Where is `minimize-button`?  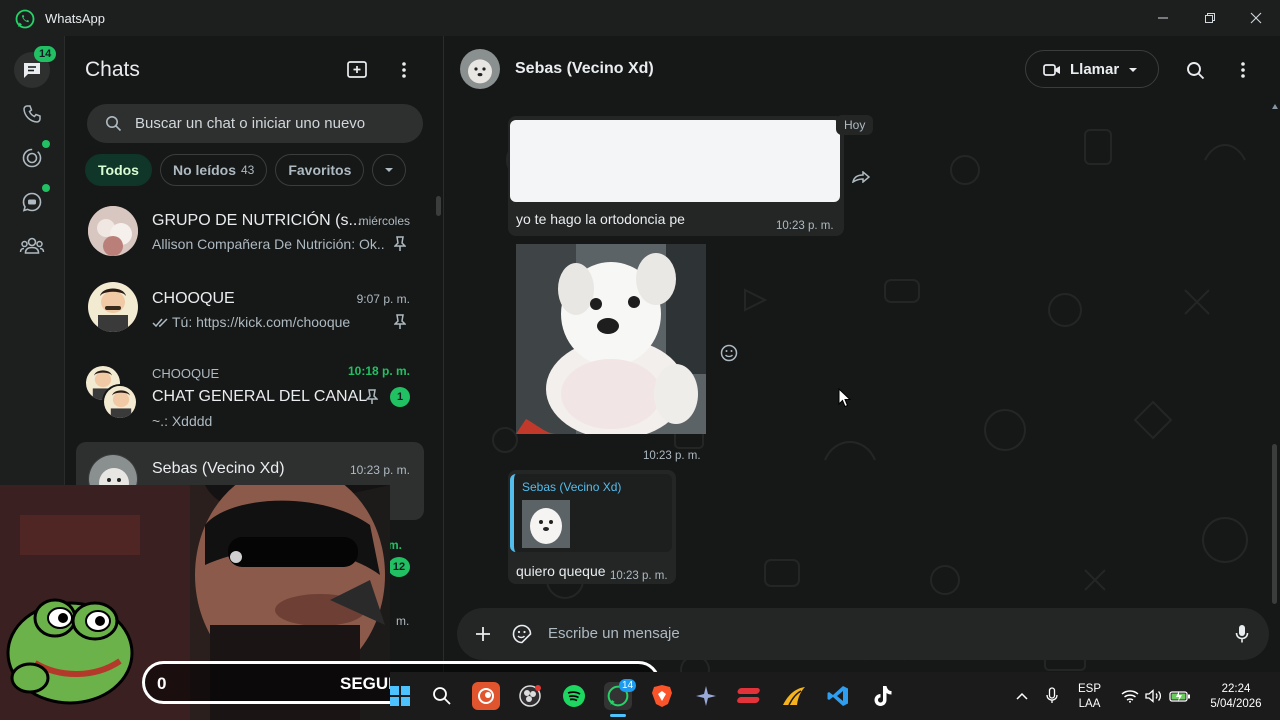
minimize-button is located at coordinates (1163, 18).